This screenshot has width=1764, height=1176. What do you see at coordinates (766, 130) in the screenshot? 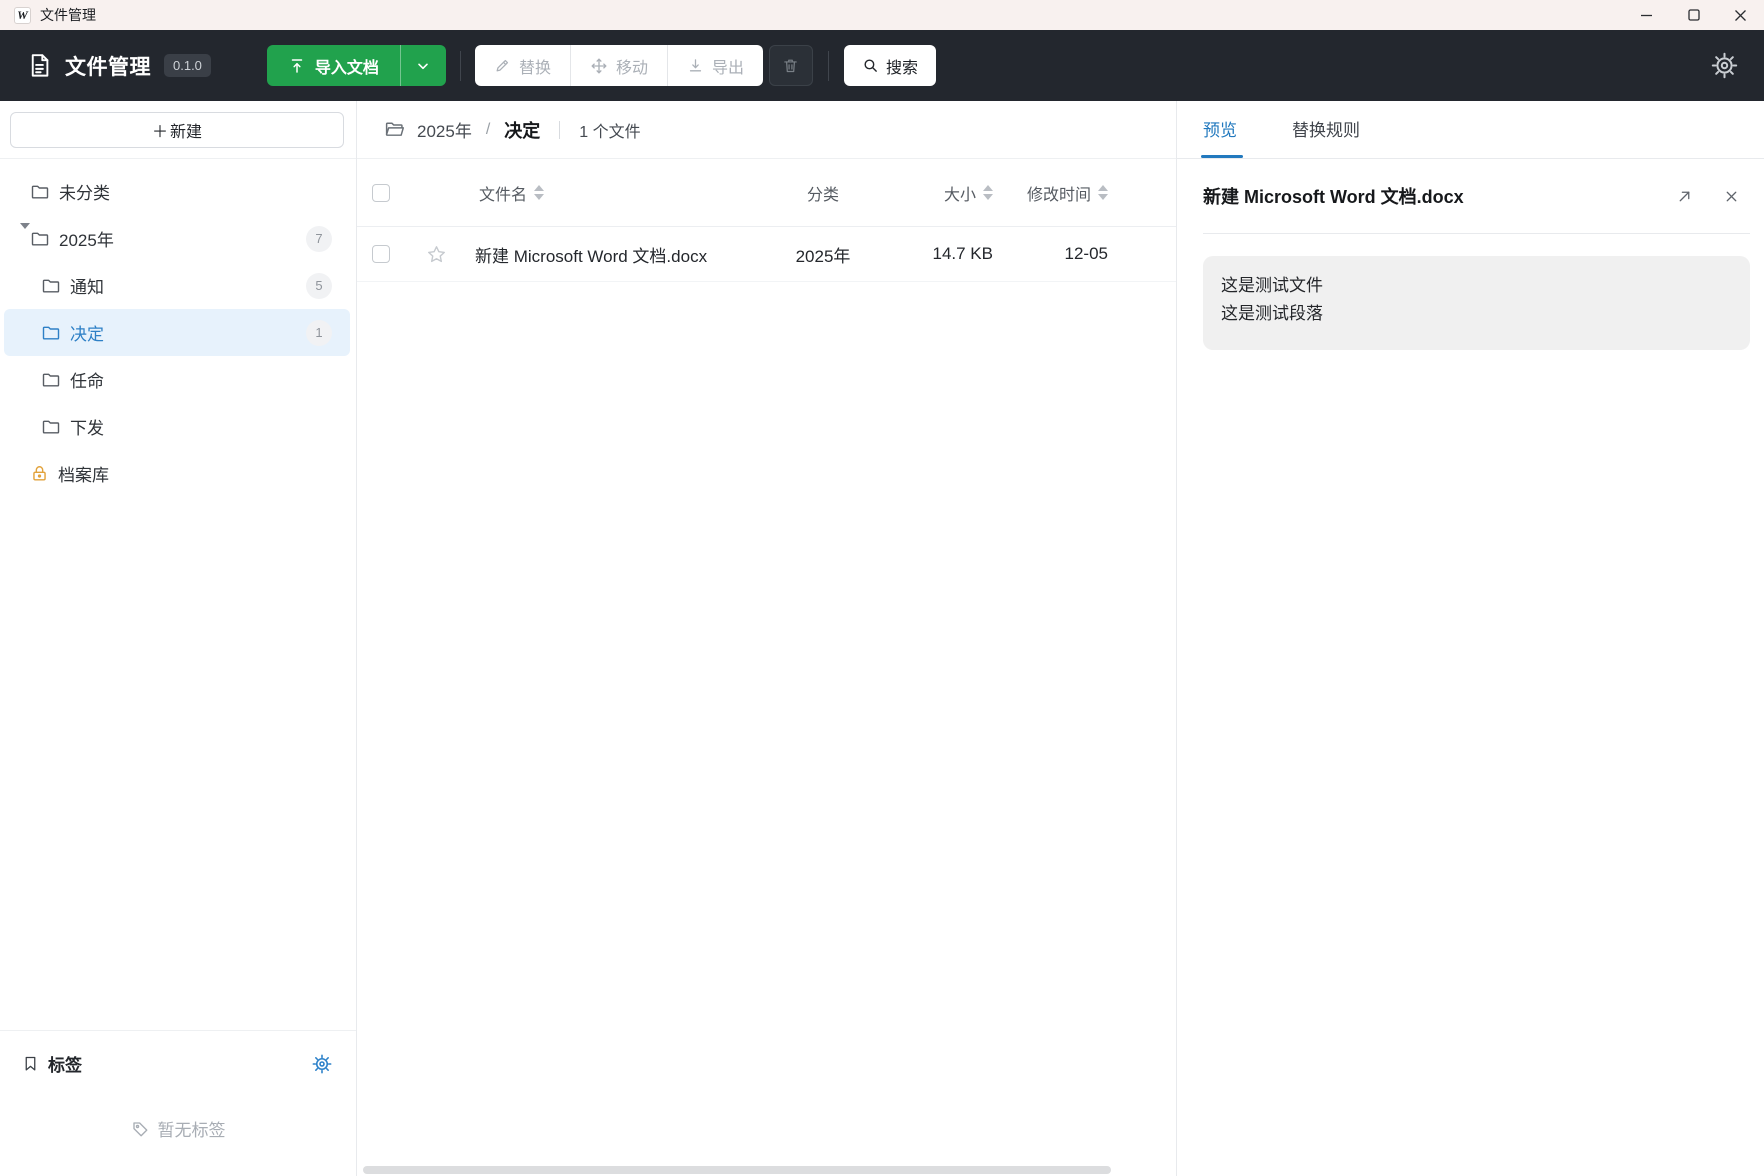
I see `breadcrumb: 2025年 / 决定 1 个文件` at bounding box center [766, 130].